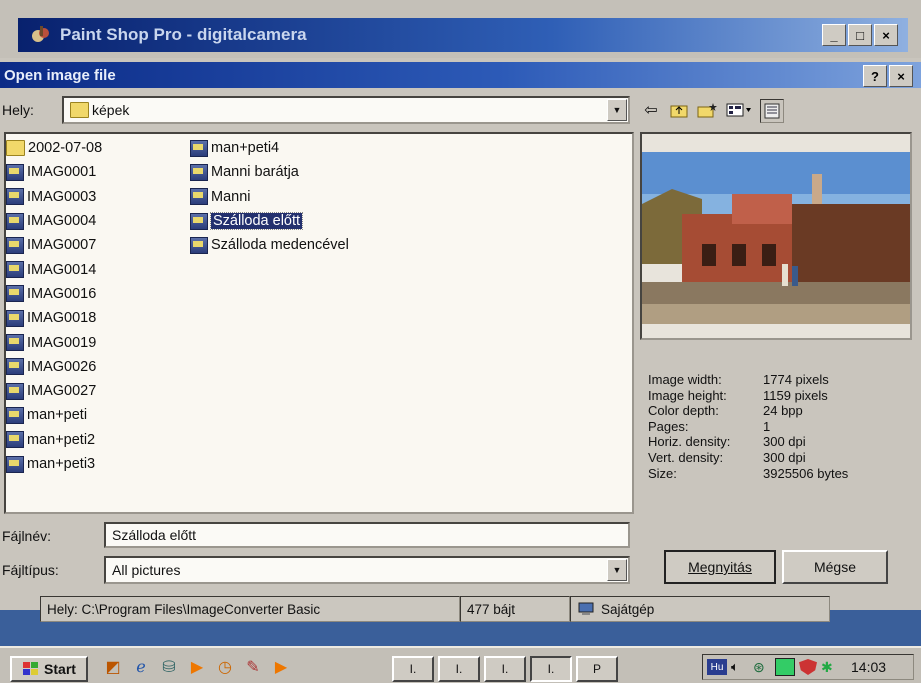 Image resolution: width=921 pixels, height=683 pixels. I want to click on file-item: IMAG0019, so click(54, 342).